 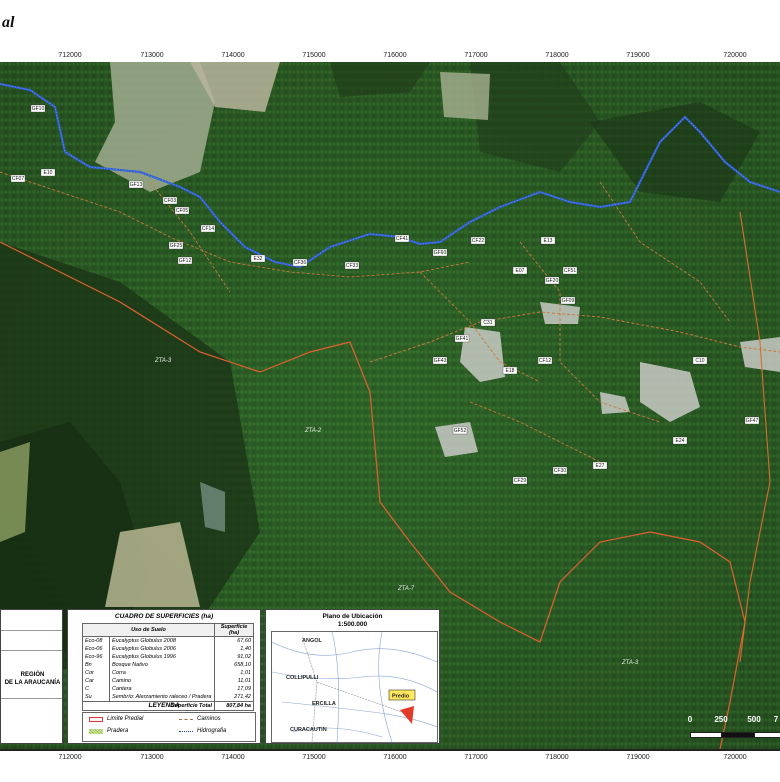 What do you see at coordinates (70, 55) in the screenshot?
I see `easting-tick: 712000` at bounding box center [70, 55].